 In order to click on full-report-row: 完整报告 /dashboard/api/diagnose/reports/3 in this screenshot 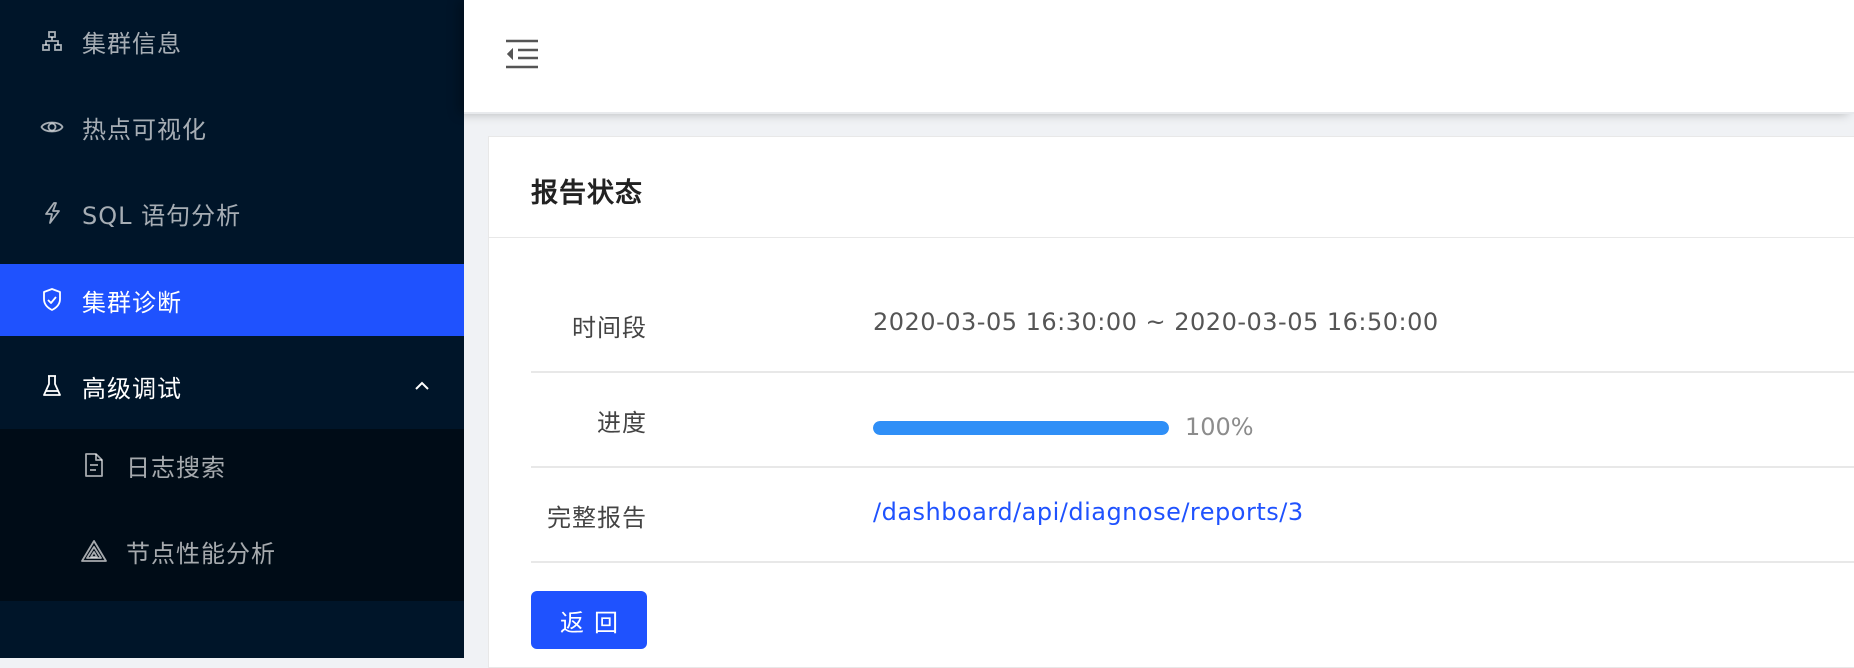, I will do `click(1192, 515)`.